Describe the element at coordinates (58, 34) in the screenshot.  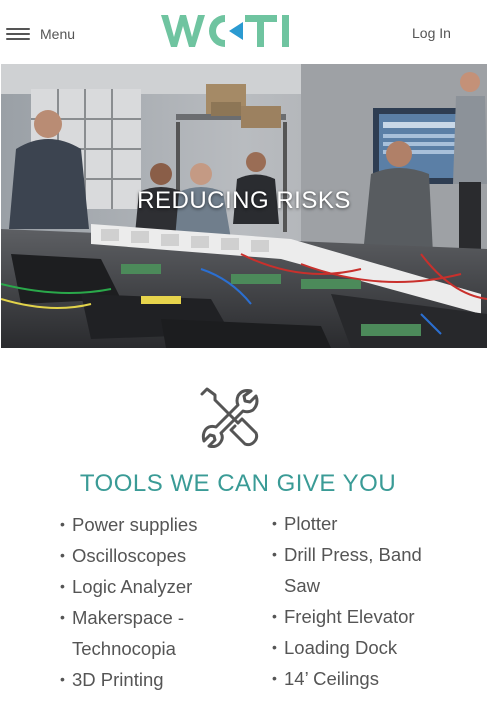
I see `menu-label: Menu` at that location.